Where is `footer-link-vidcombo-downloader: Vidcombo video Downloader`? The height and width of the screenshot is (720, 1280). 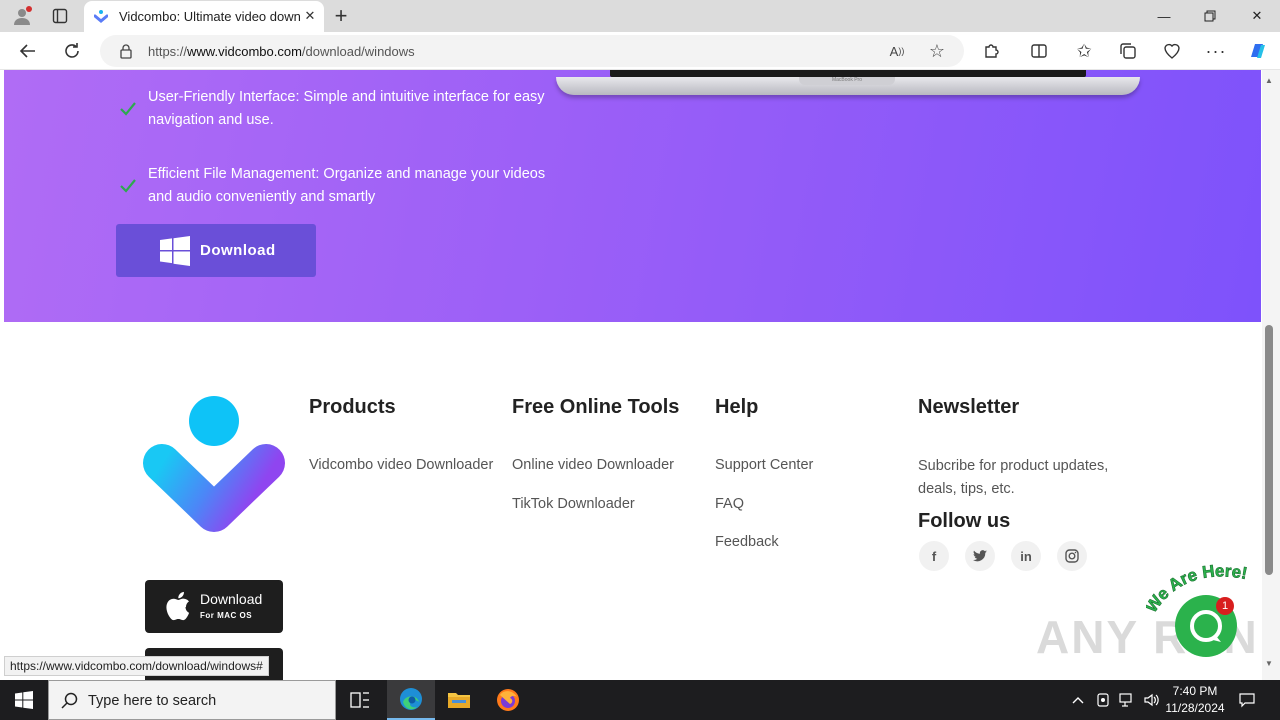
footer-link-vidcombo-downloader: Vidcombo video Downloader is located at coordinates (401, 465).